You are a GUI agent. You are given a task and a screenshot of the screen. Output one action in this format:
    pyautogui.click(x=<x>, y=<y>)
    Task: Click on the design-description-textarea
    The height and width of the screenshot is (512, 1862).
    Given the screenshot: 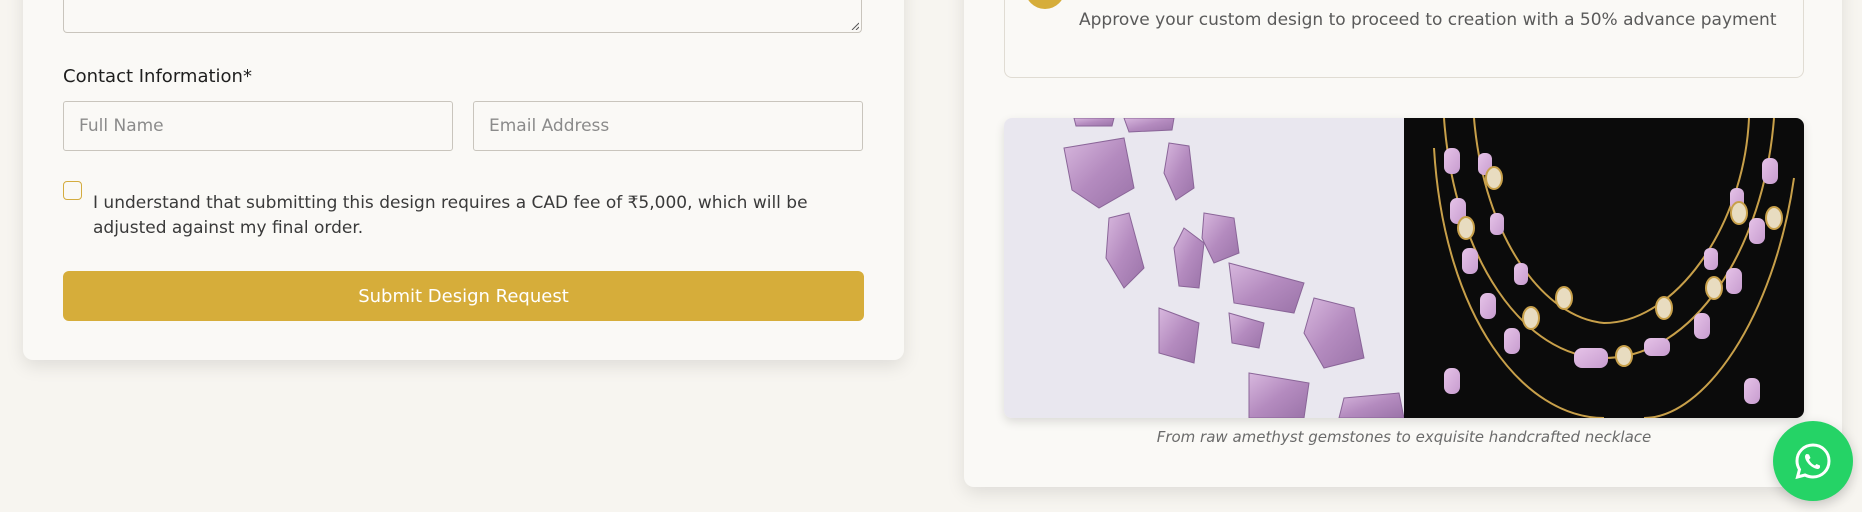 What is the action you would take?
    pyautogui.click(x=462, y=16)
    